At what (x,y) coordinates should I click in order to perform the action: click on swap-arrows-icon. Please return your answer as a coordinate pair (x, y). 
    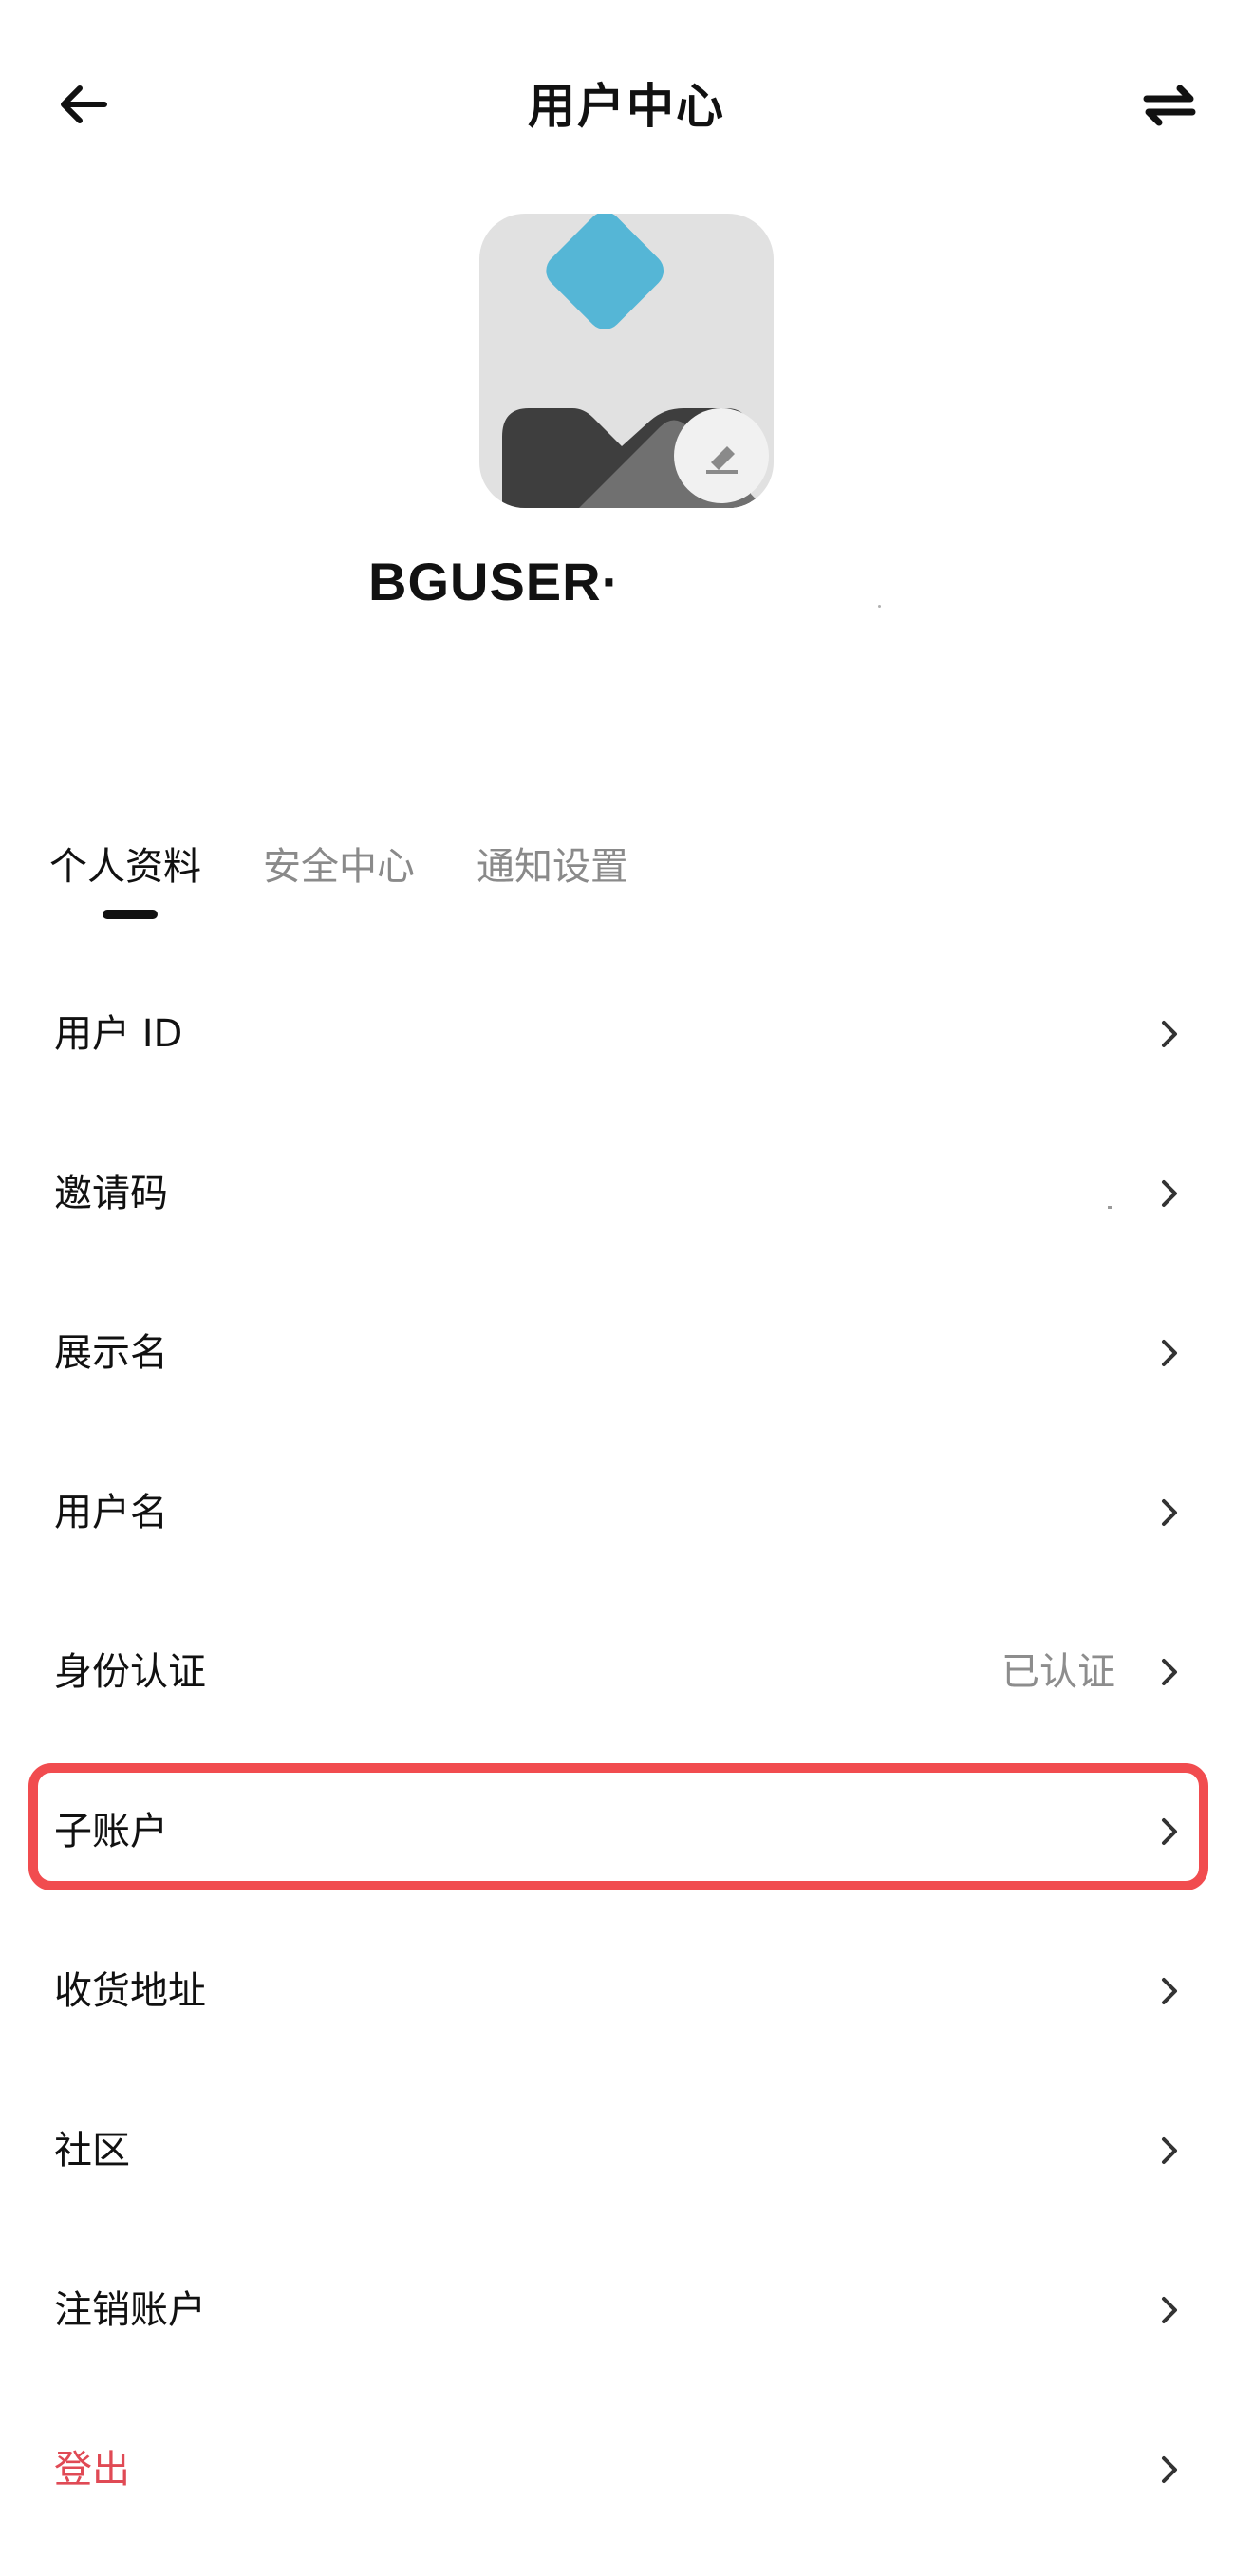
    Looking at the image, I should click on (1170, 104).